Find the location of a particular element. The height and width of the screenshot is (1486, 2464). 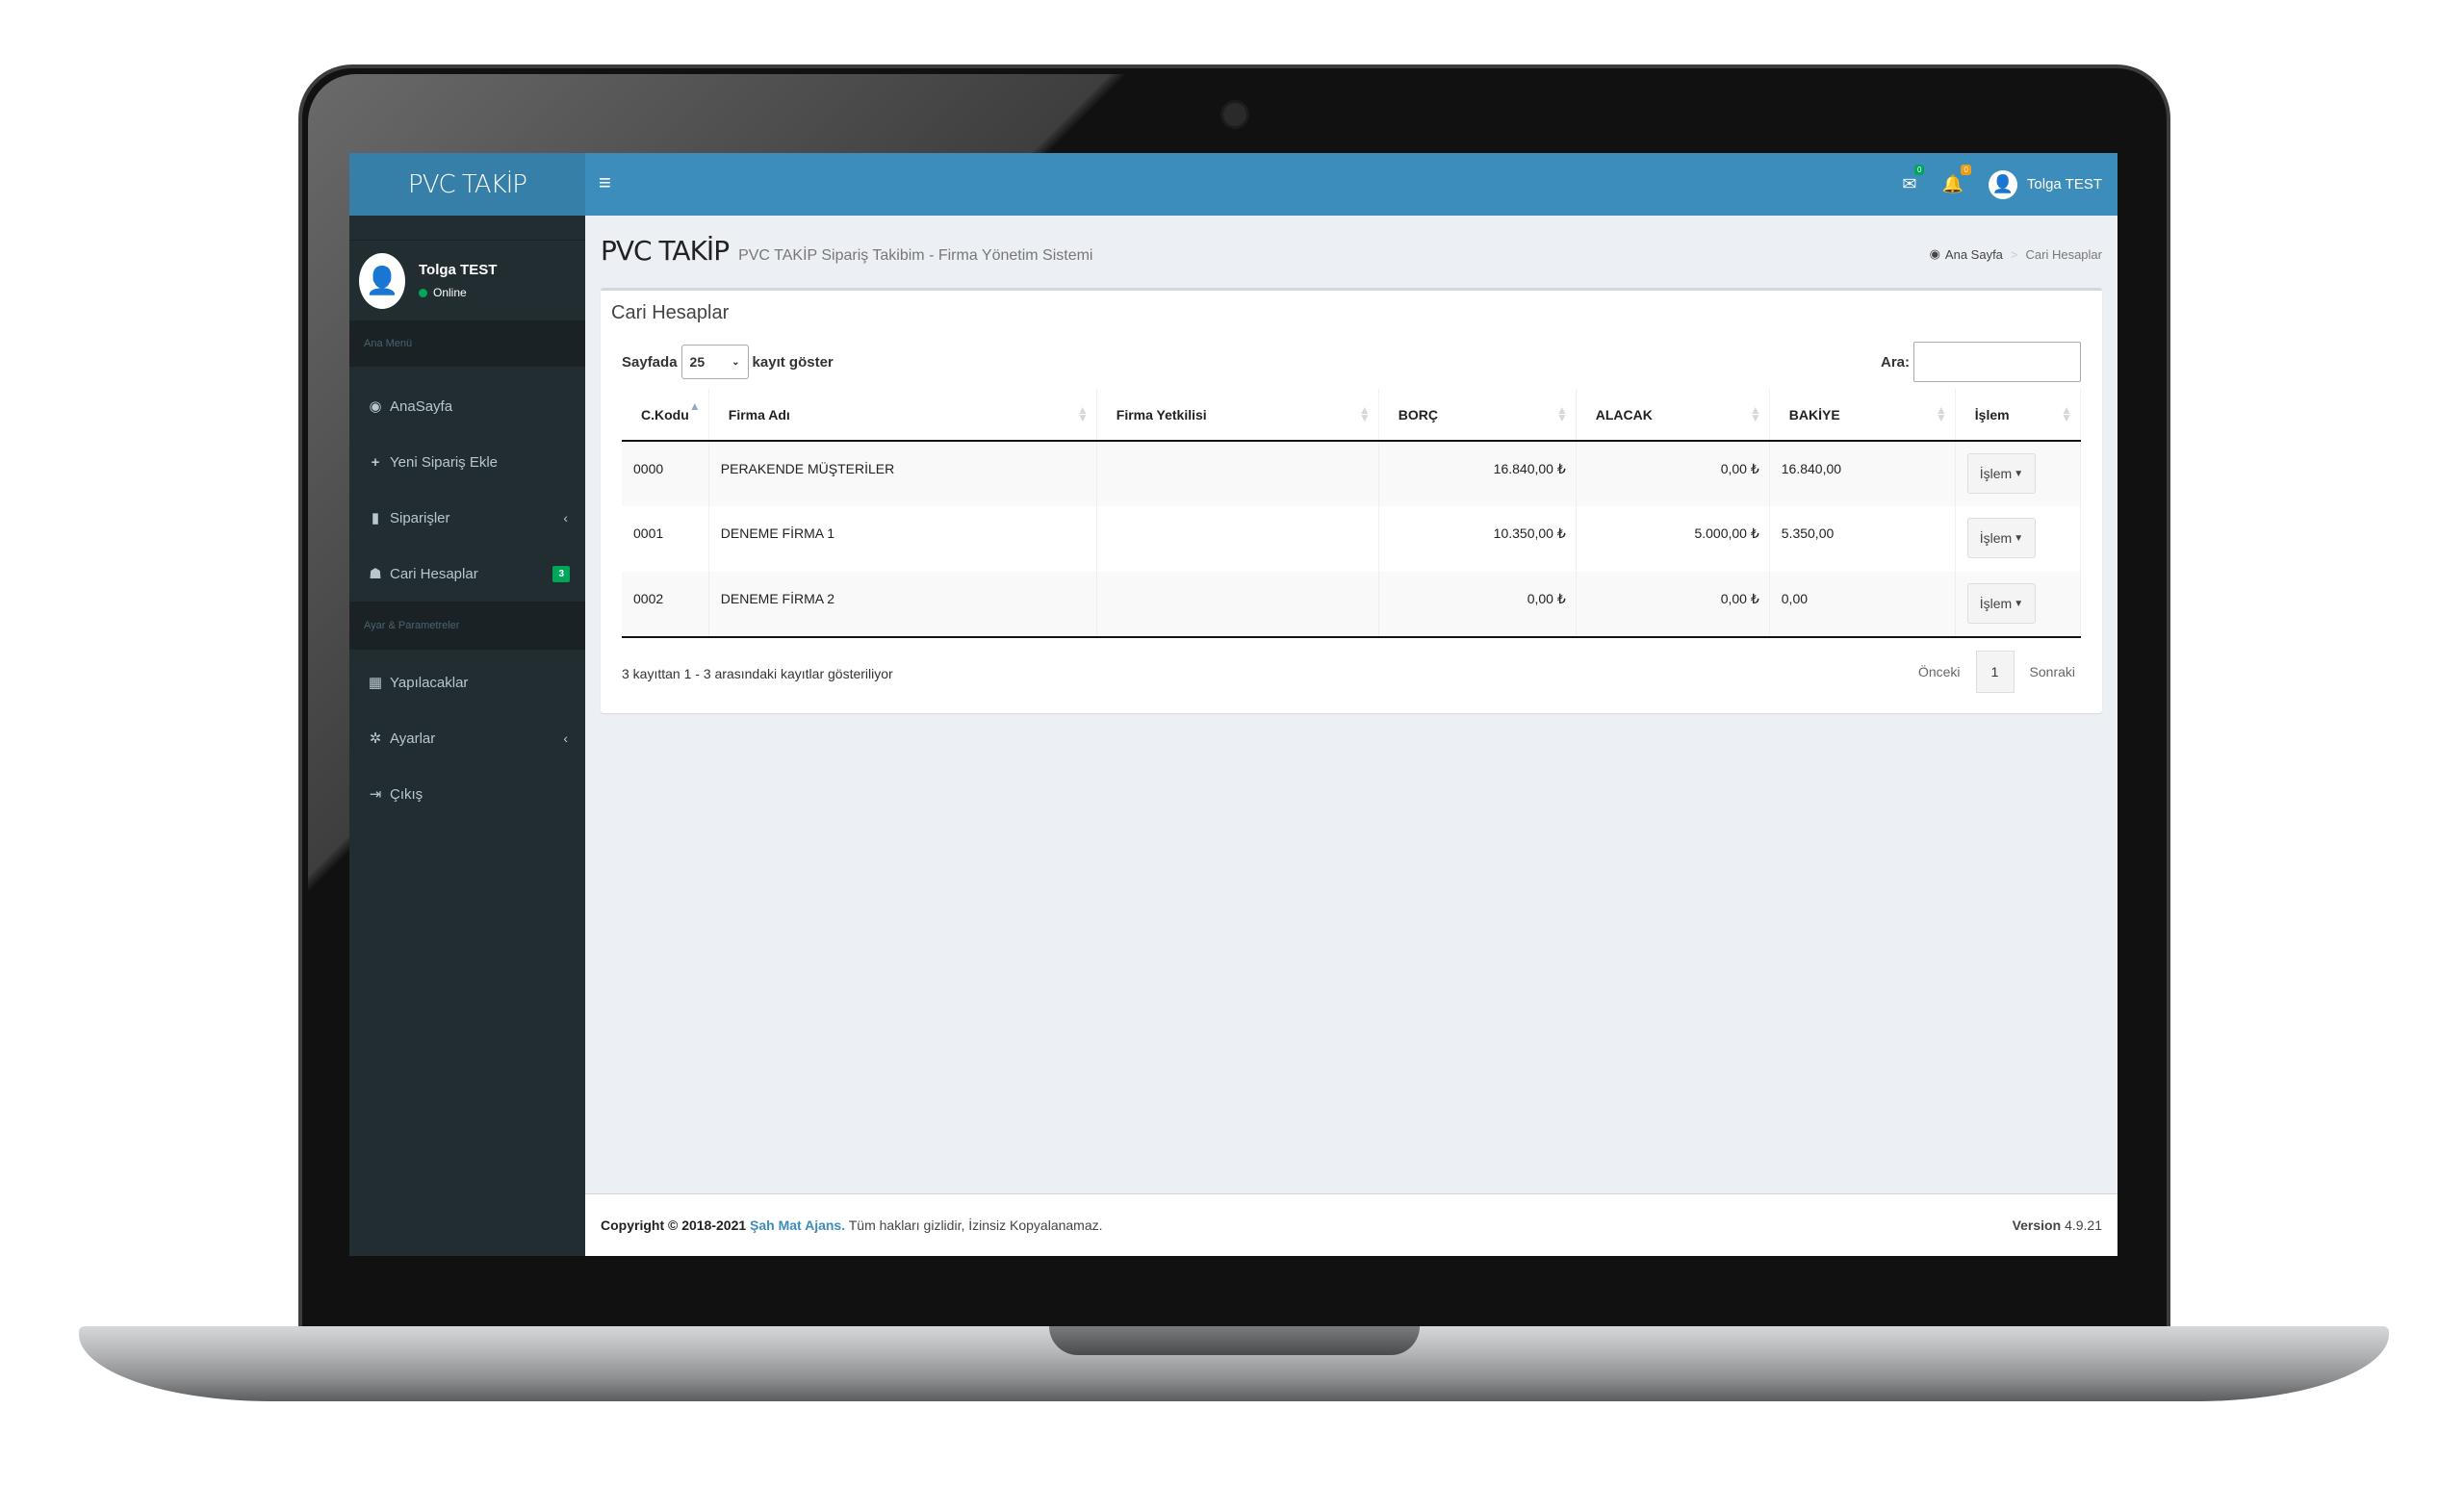

cell-balance: 16.840,00 is located at coordinates (1862, 473).